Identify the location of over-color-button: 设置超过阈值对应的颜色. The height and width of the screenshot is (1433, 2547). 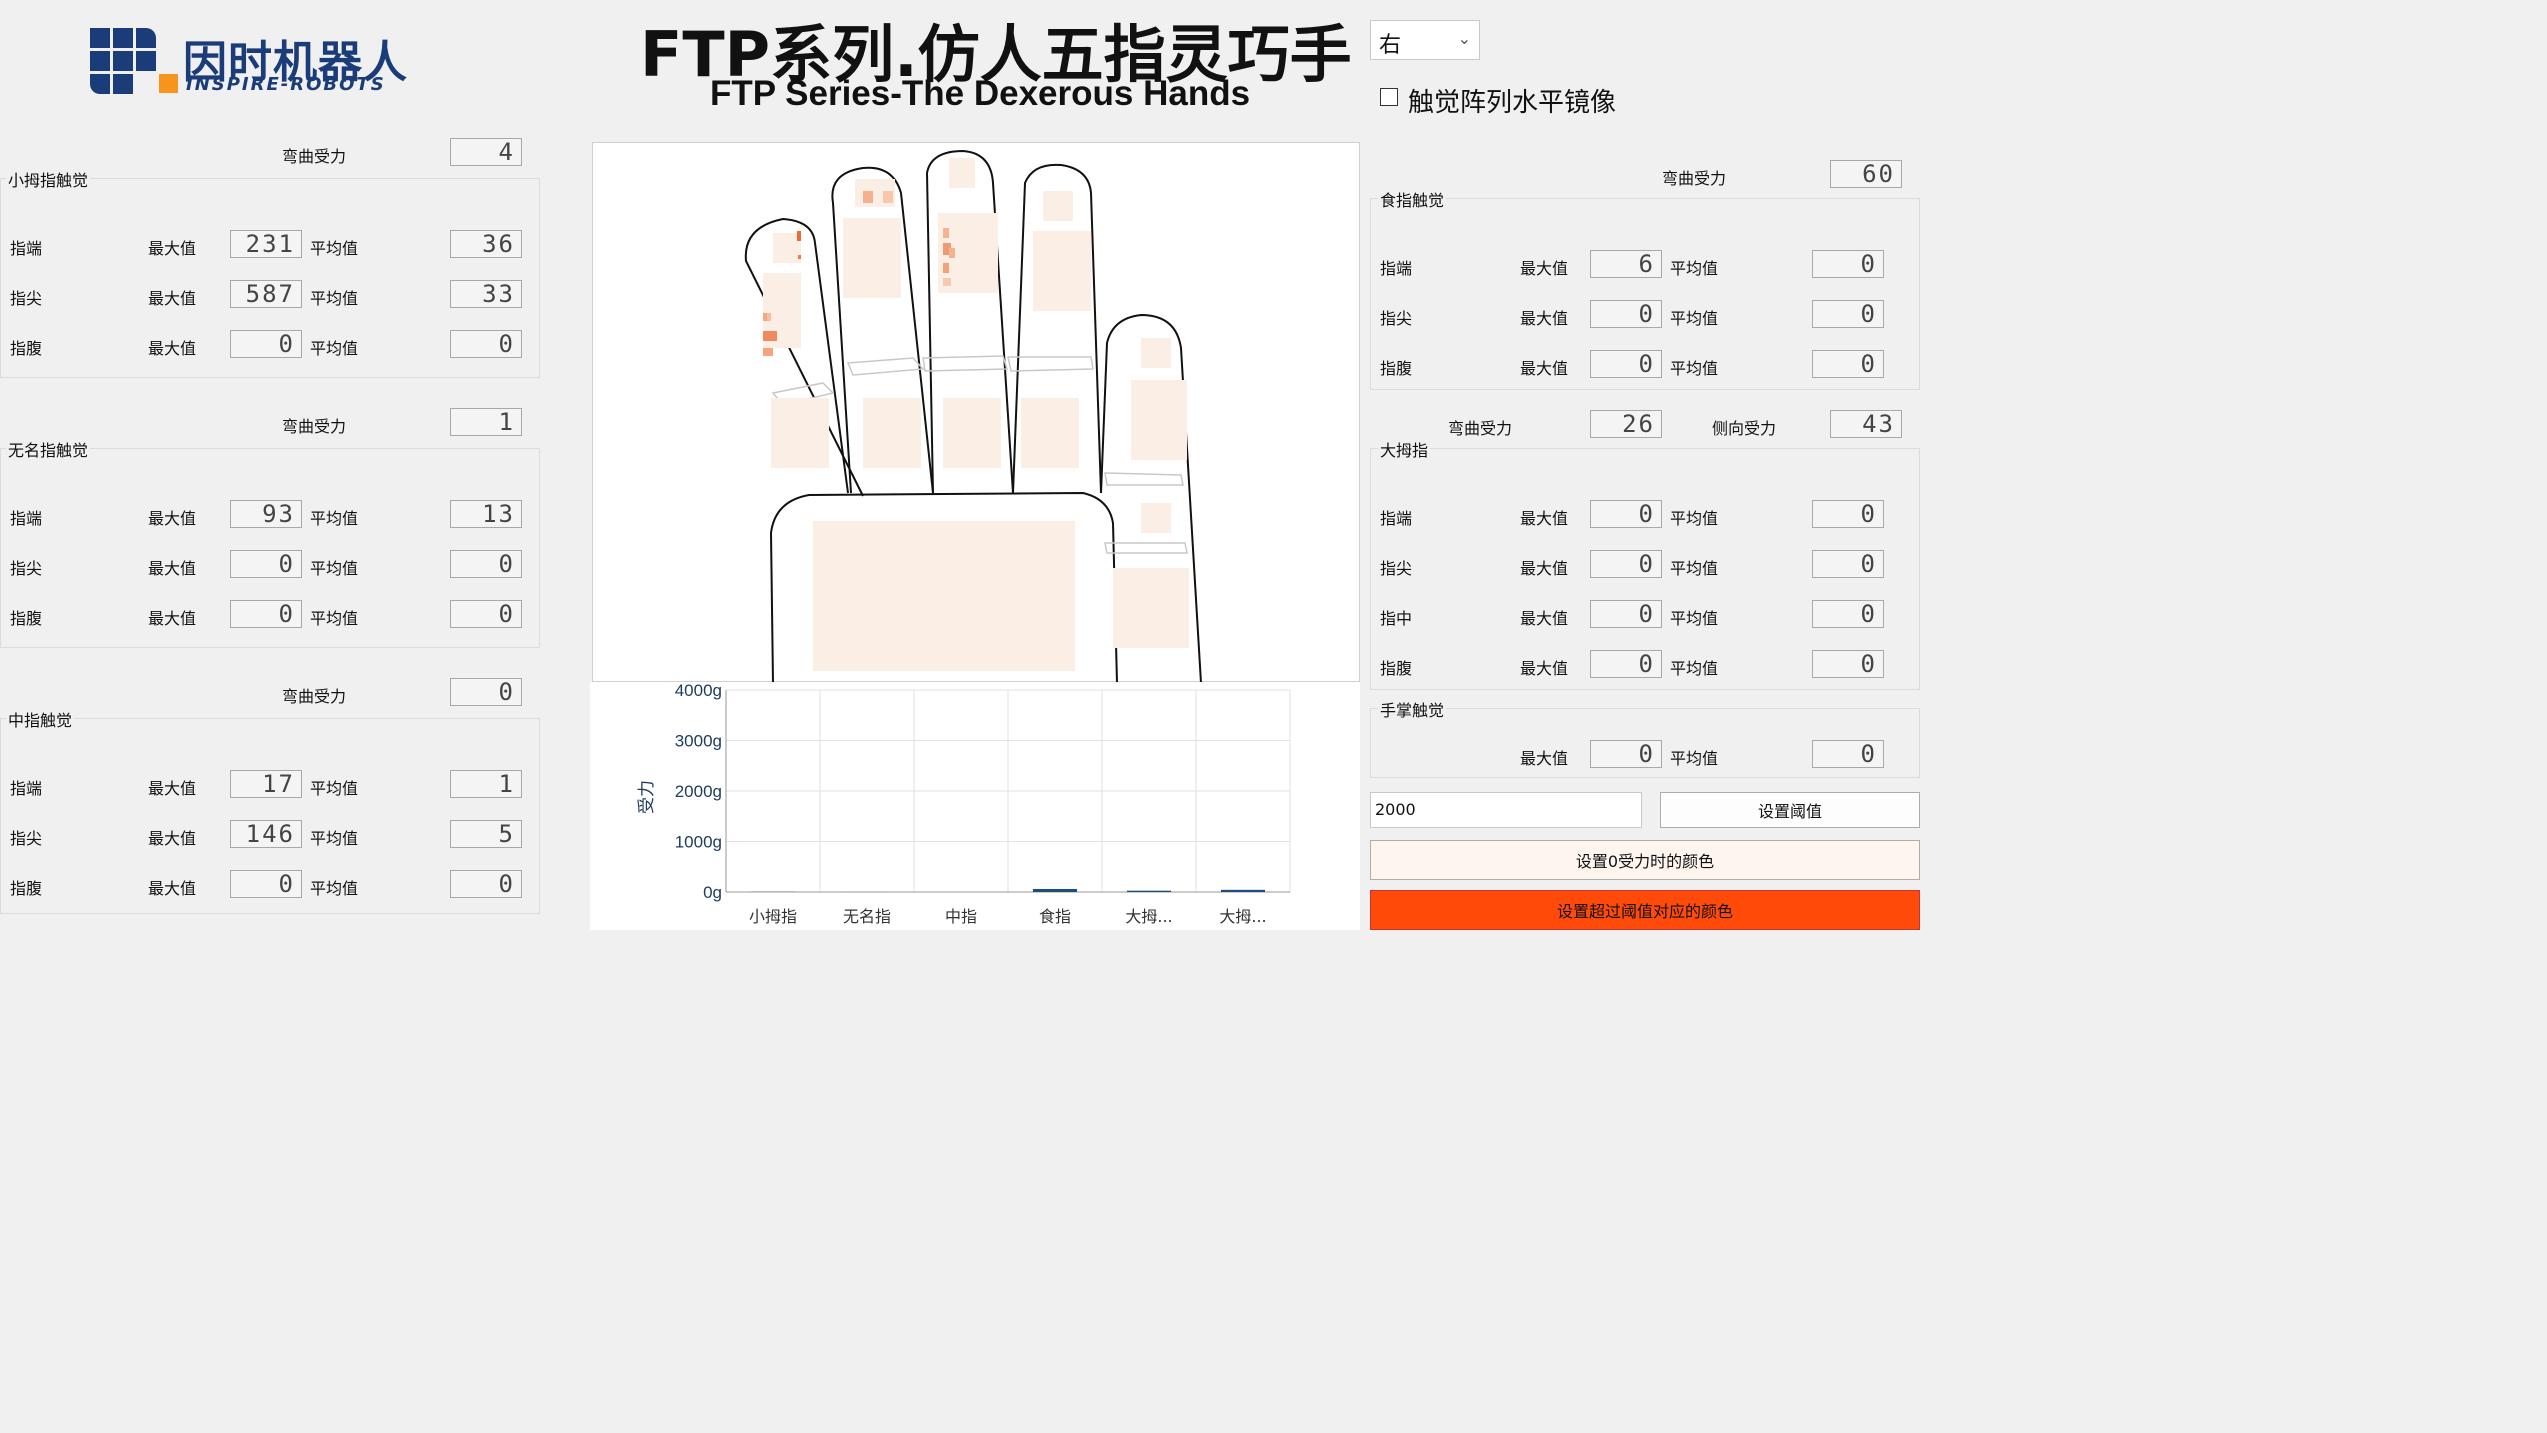
(1645, 910).